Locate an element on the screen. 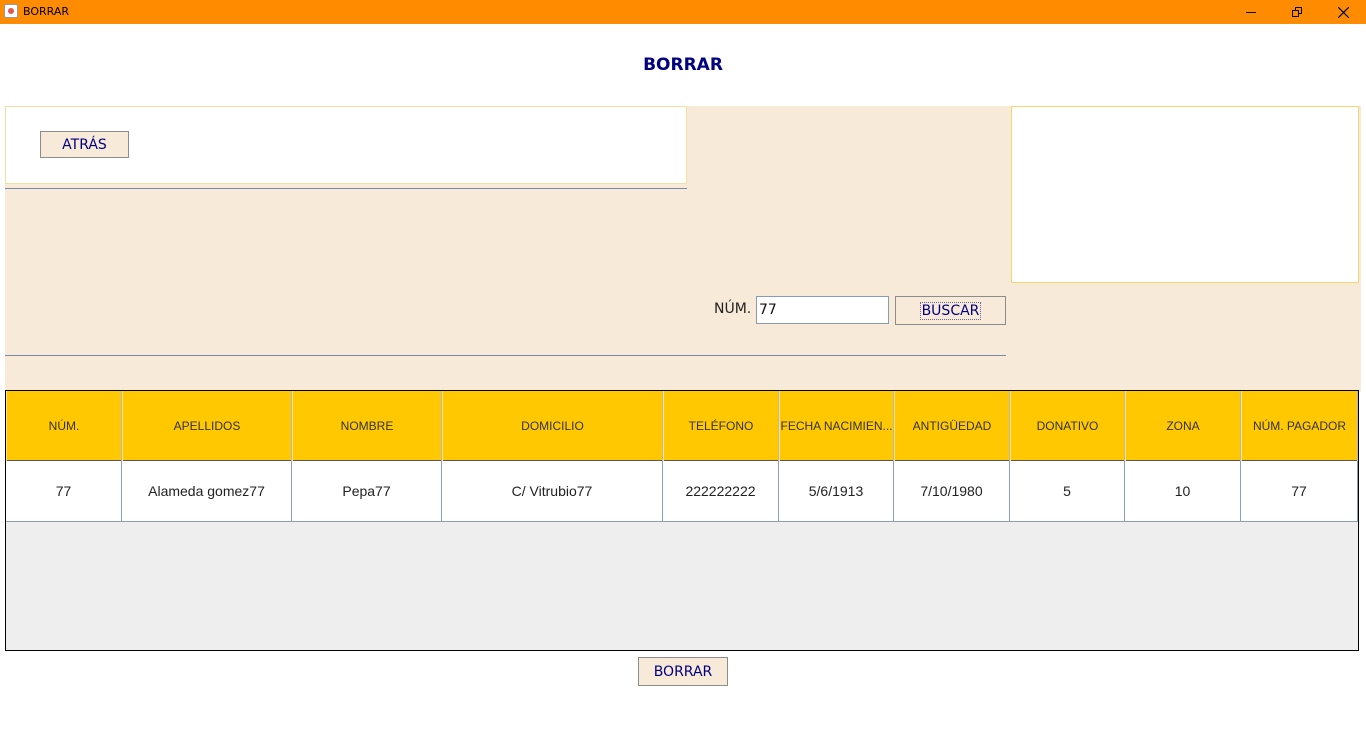 The height and width of the screenshot is (739, 1366). search-button: BUSCAR is located at coordinates (950, 310).